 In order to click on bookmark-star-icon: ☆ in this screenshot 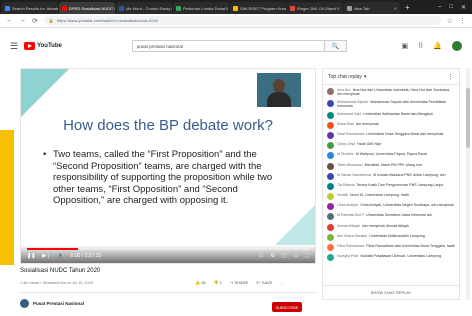, I will do `click(450, 21)`.